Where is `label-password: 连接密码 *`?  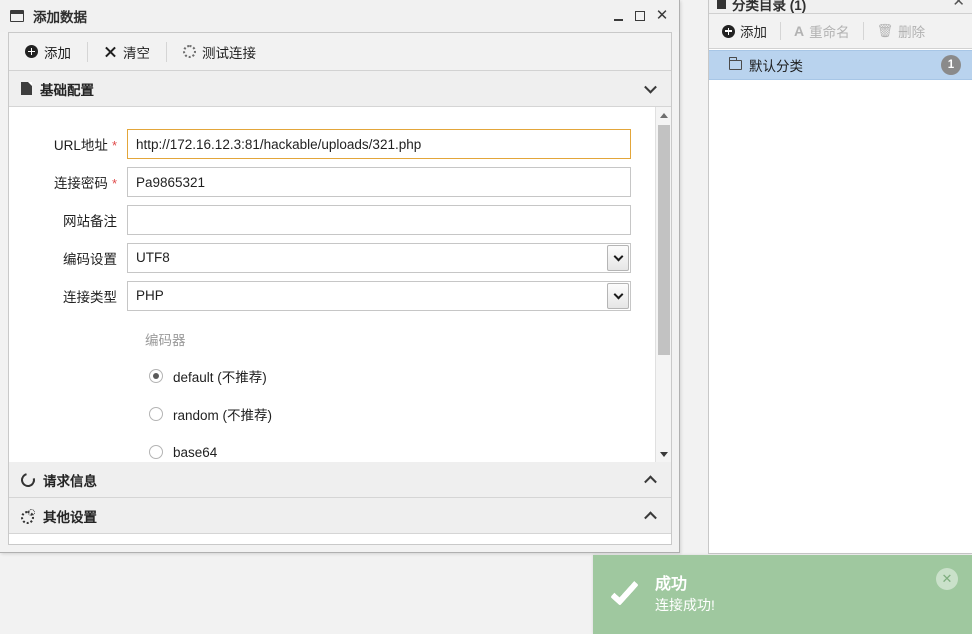
label-password: 连接密码 * is located at coordinates (85, 183).